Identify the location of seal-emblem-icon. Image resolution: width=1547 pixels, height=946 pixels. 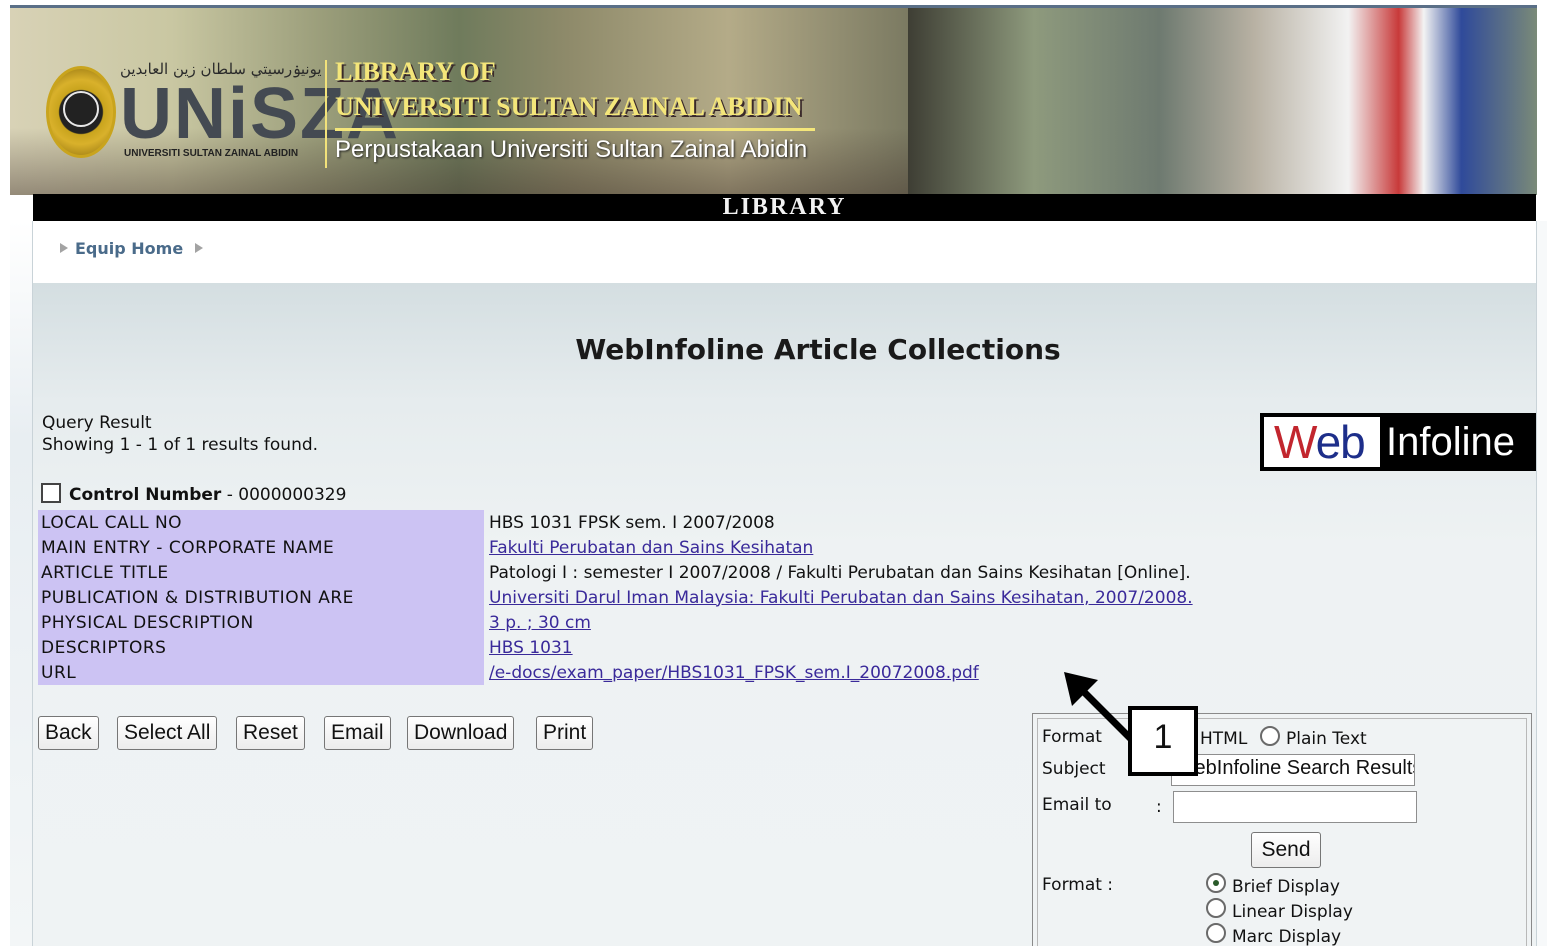
(81, 109).